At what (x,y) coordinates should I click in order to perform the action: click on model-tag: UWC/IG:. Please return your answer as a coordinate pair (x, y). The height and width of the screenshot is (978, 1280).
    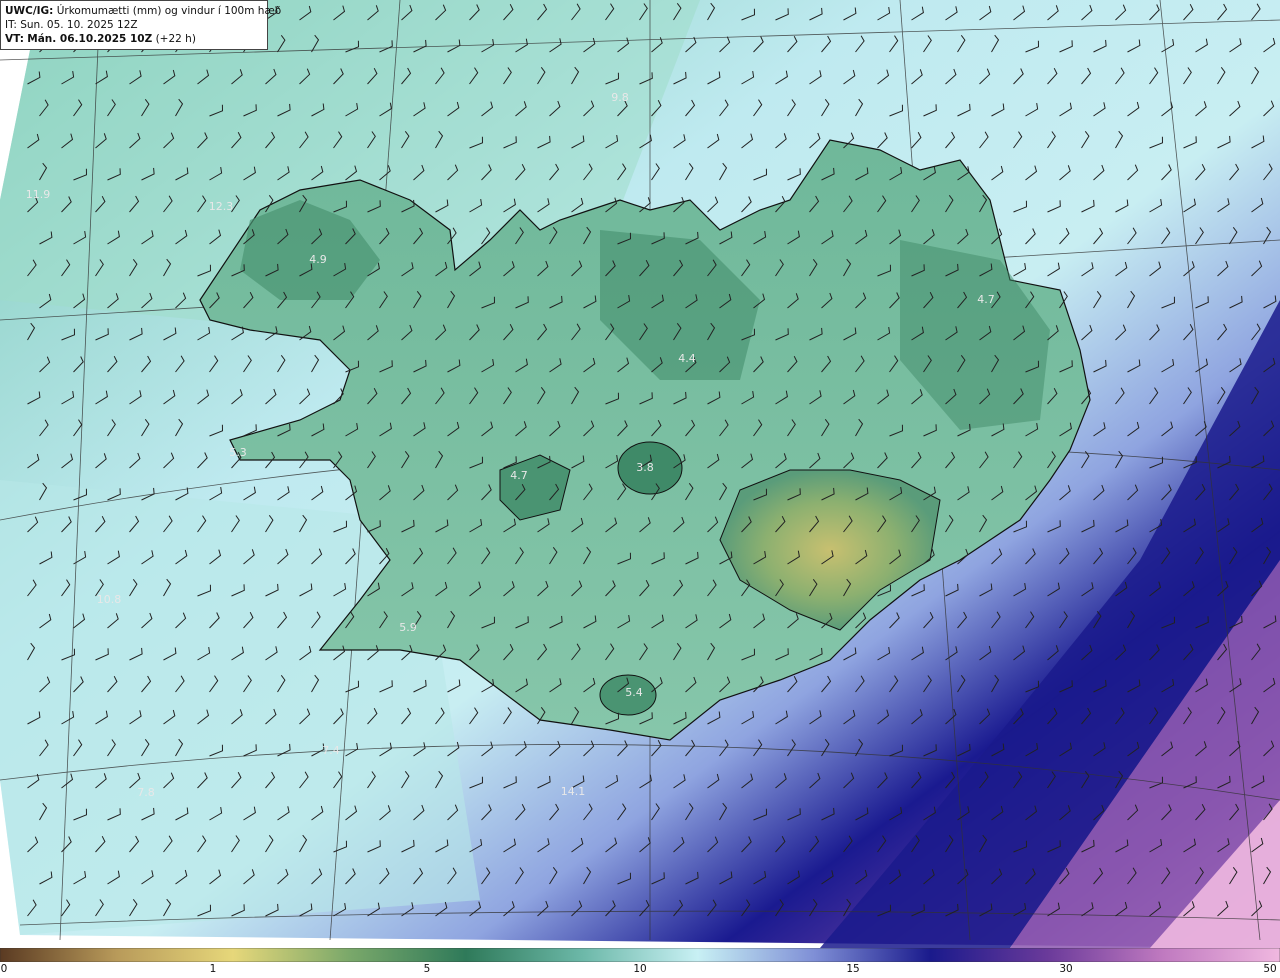
    Looking at the image, I should click on (29, 11).